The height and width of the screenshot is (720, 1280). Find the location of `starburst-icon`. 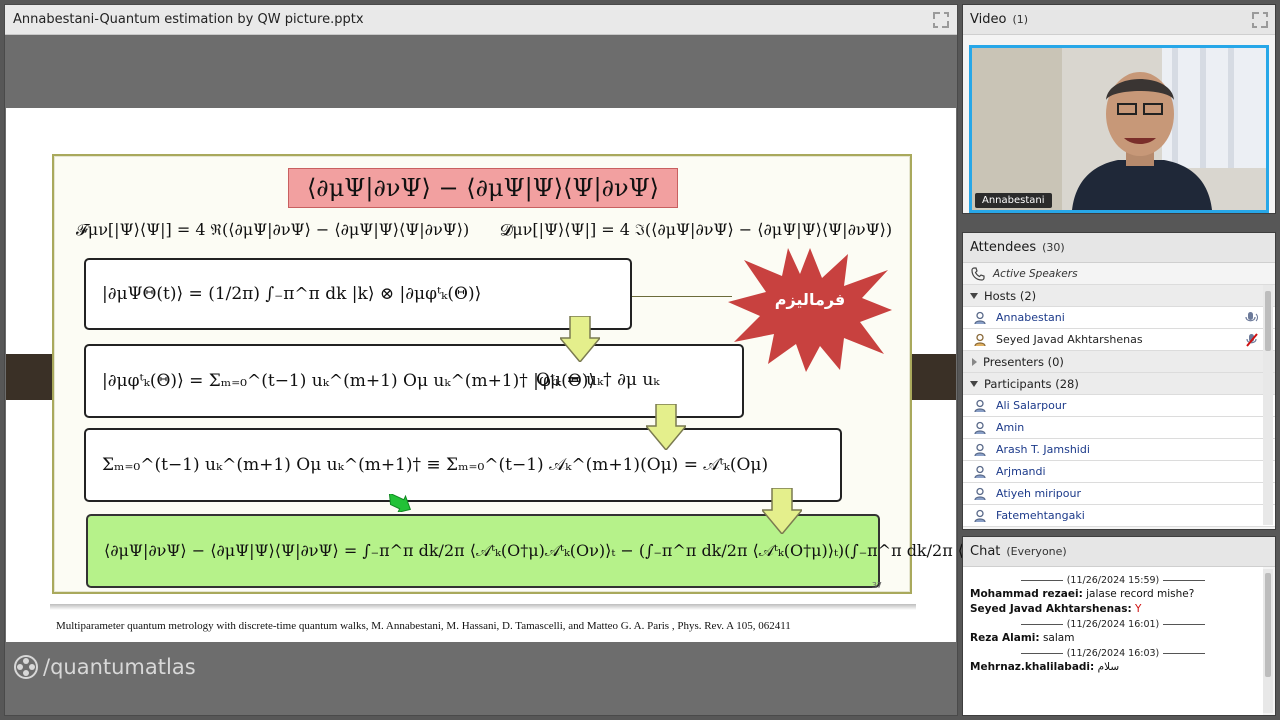

starburst-icon is located at coordinates (810, 310).